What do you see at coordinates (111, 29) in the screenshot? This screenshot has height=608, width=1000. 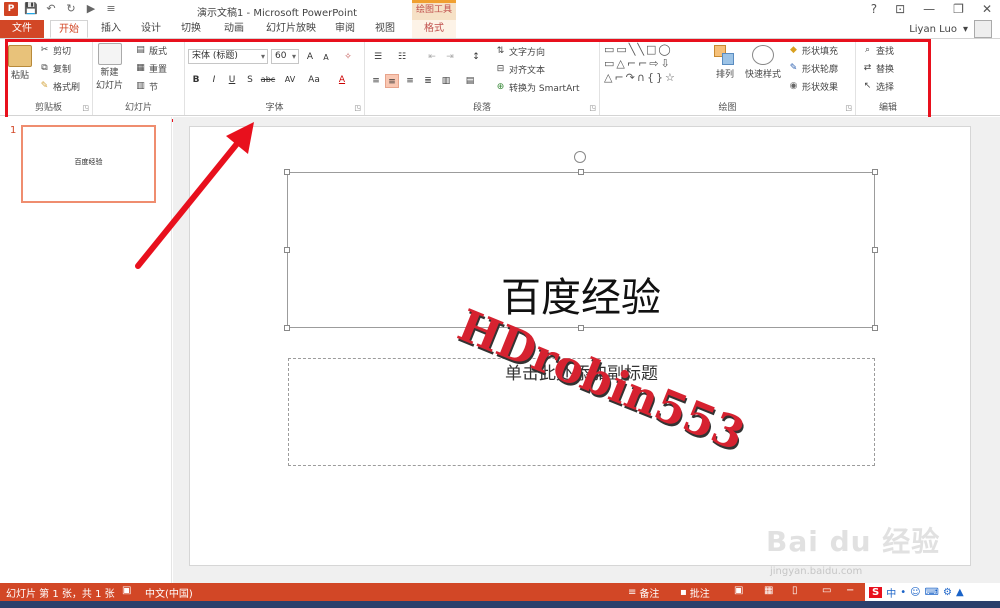 I see `tab-insert: 插入` at bounding box center [111, 29].